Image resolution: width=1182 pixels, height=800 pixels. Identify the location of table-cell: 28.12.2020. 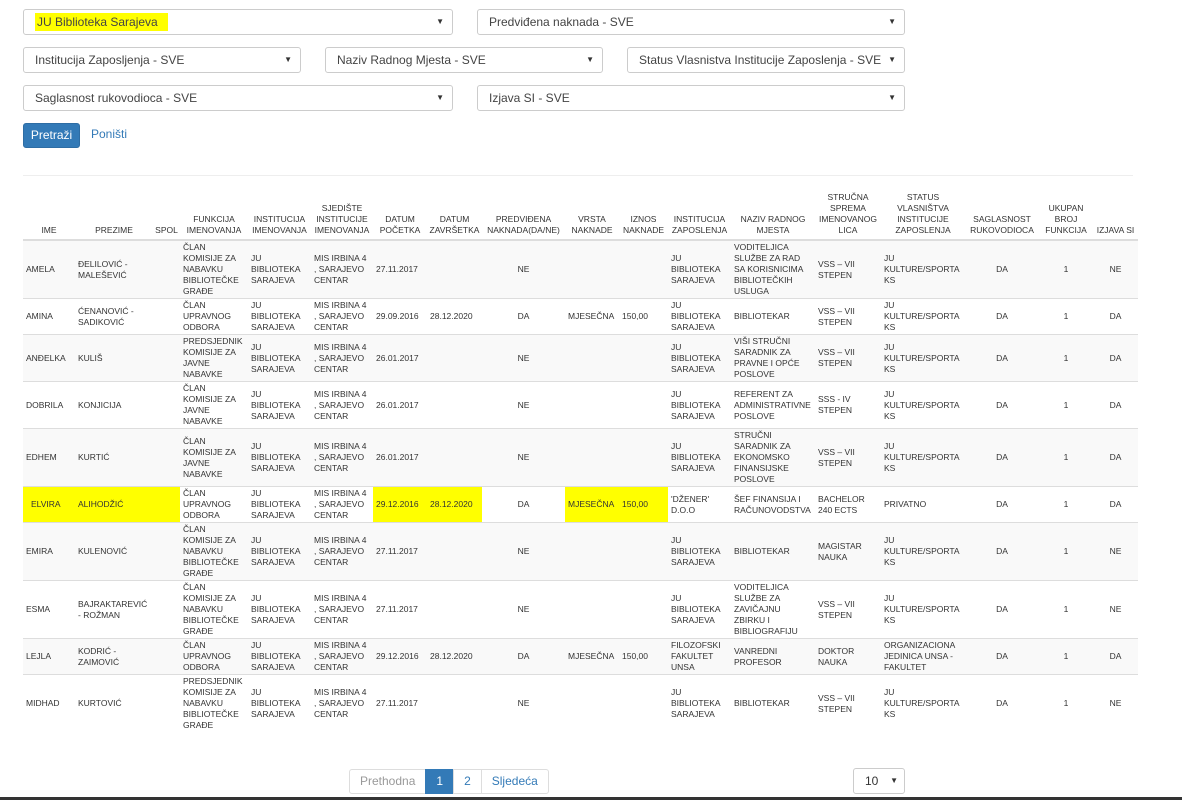
(454, 316).